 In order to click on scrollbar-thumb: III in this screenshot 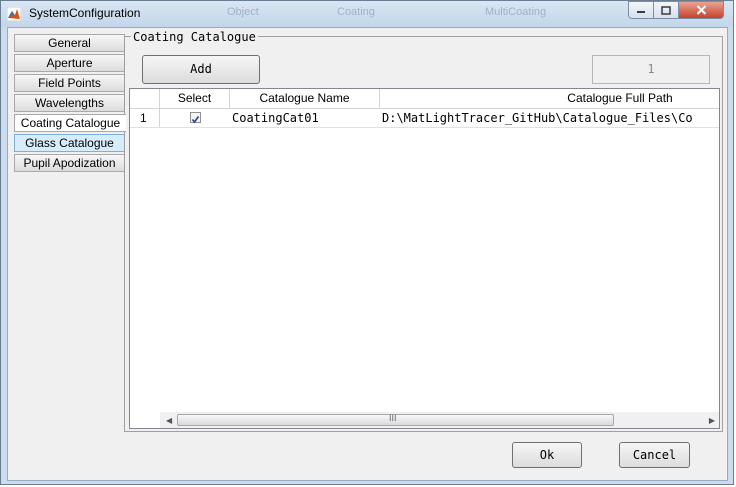, I will do `click(395, 419)`.